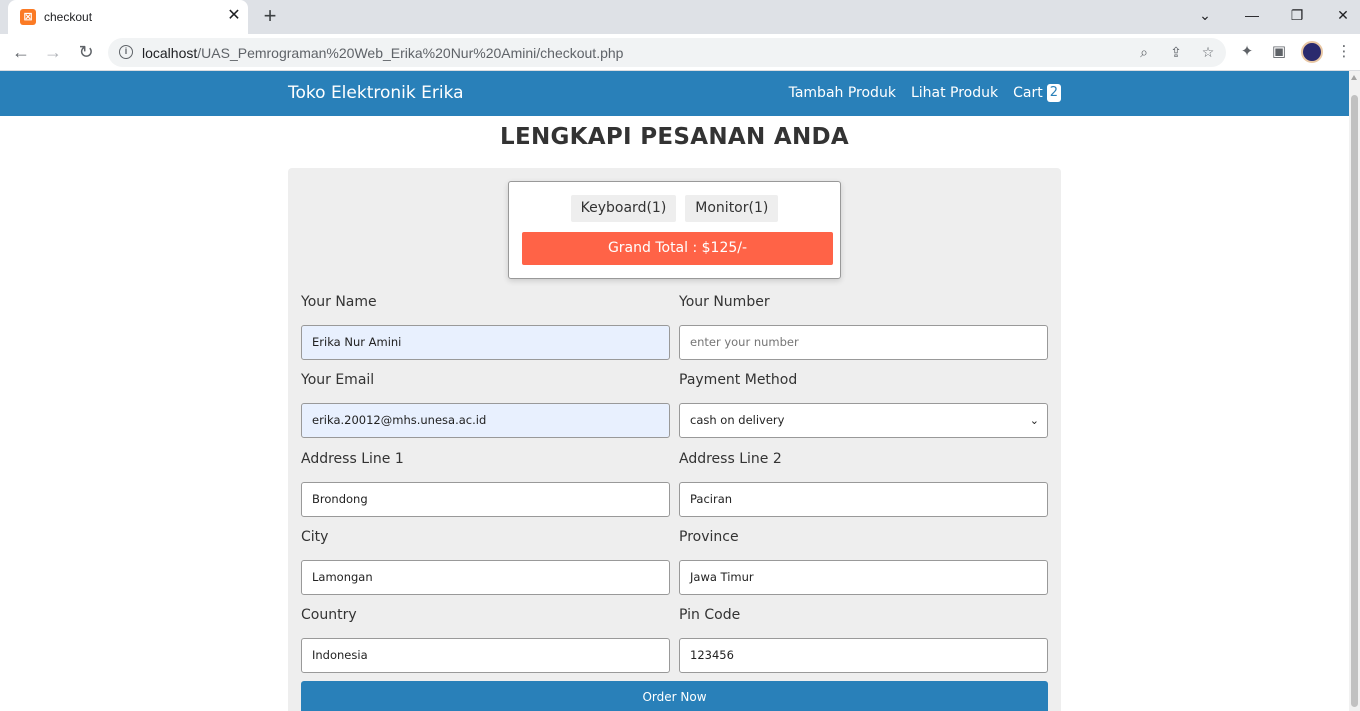 The image size is (1360, 711). I want to click on field-email: Your Email erika.20012@mhs.unesa.ac.id, so click(485, 405).